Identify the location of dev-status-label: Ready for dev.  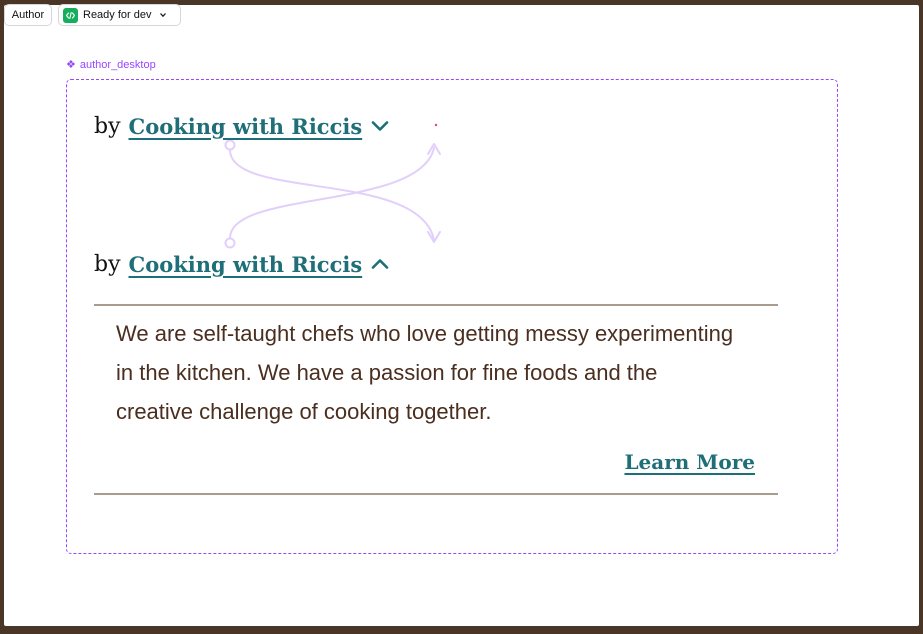
(117, 15).